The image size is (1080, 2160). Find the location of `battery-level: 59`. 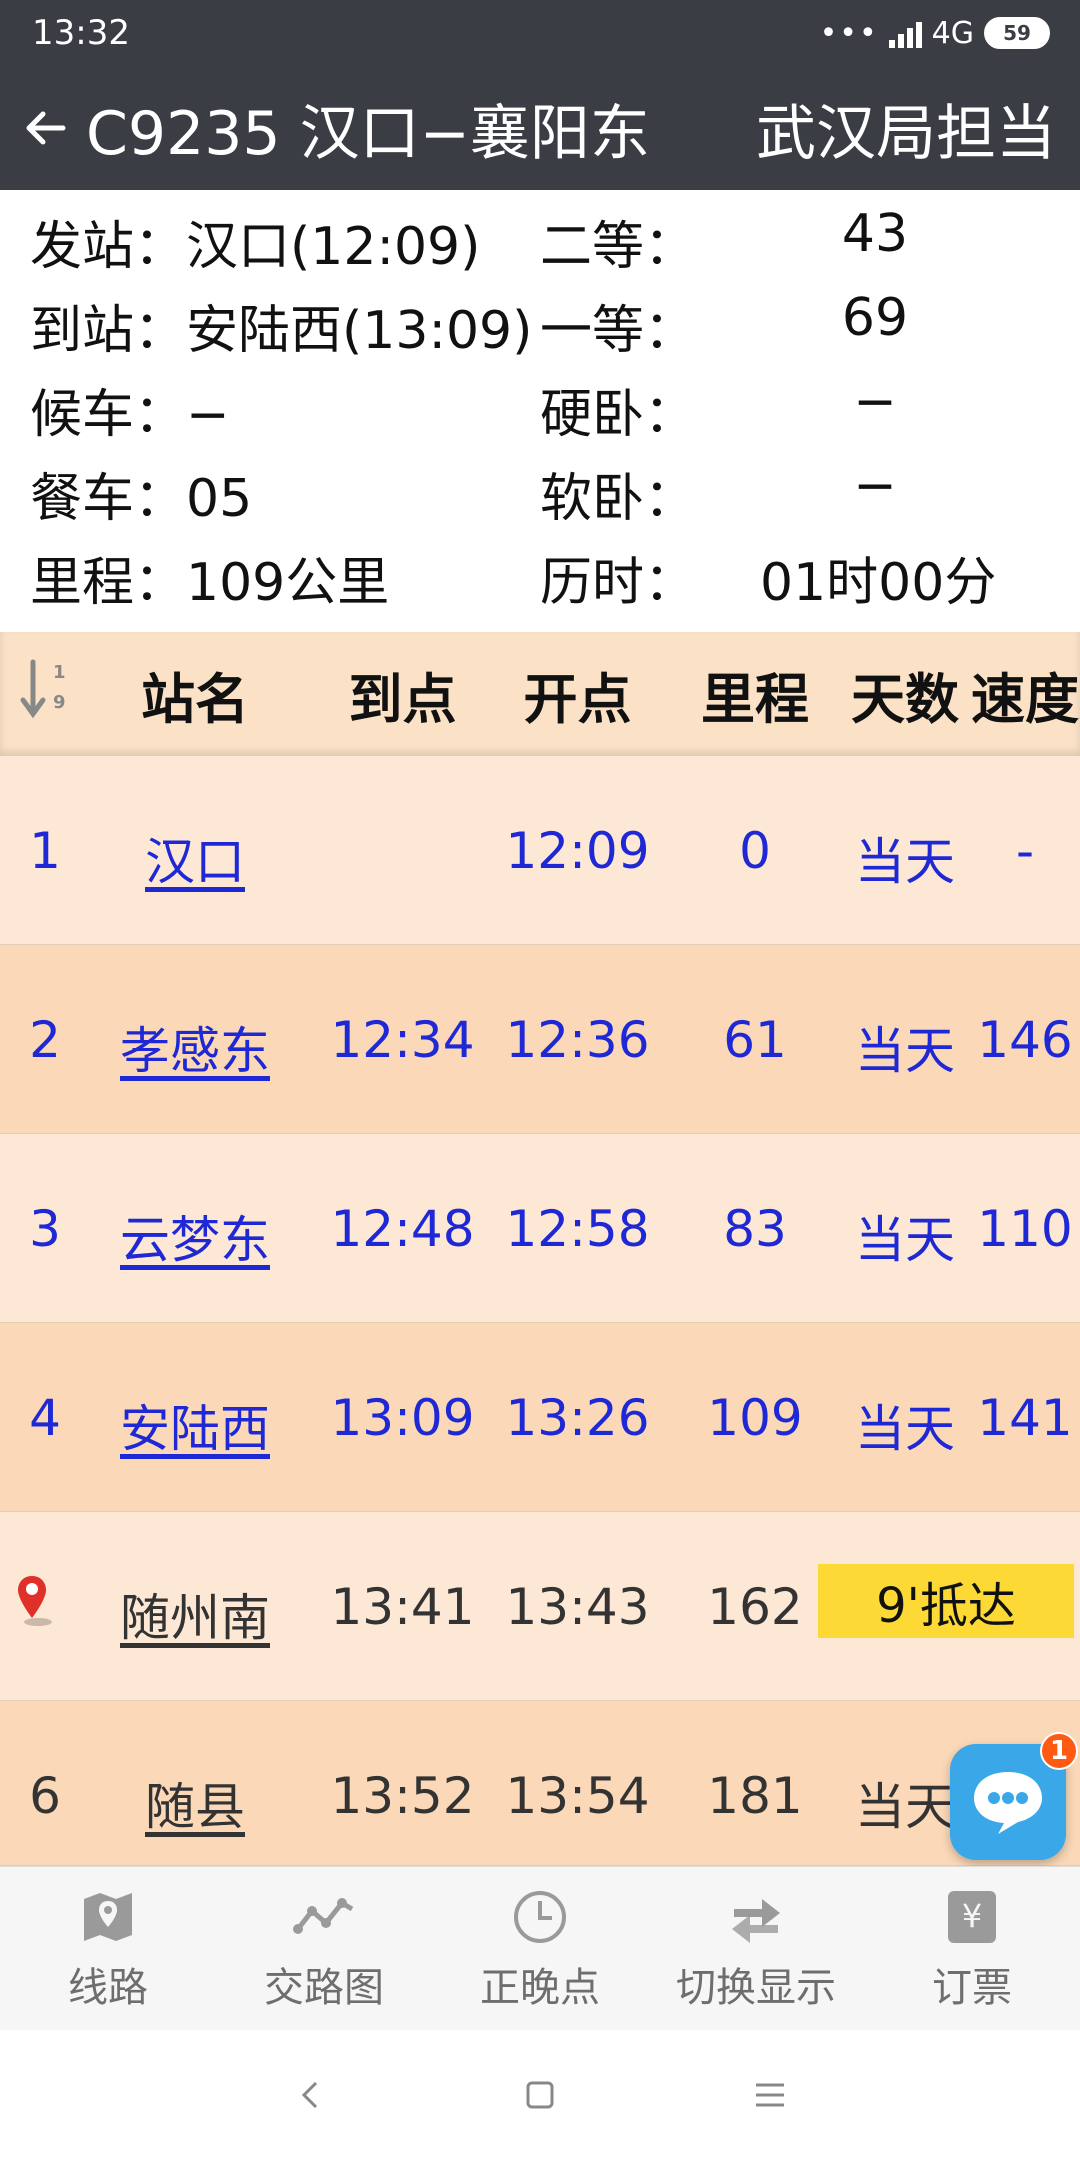

battery-level: 59 is located at coordinates (1017, 33).